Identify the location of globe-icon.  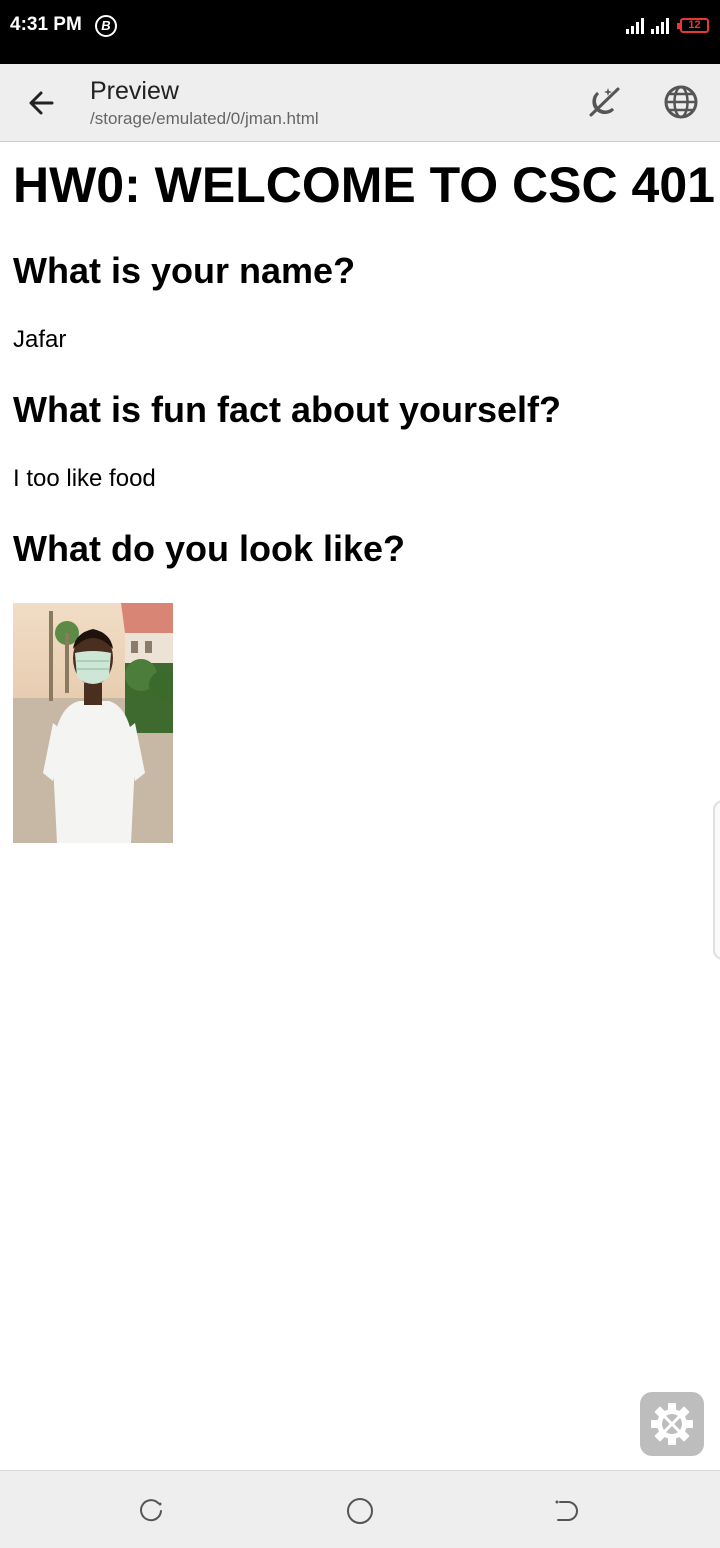
(681, 102).